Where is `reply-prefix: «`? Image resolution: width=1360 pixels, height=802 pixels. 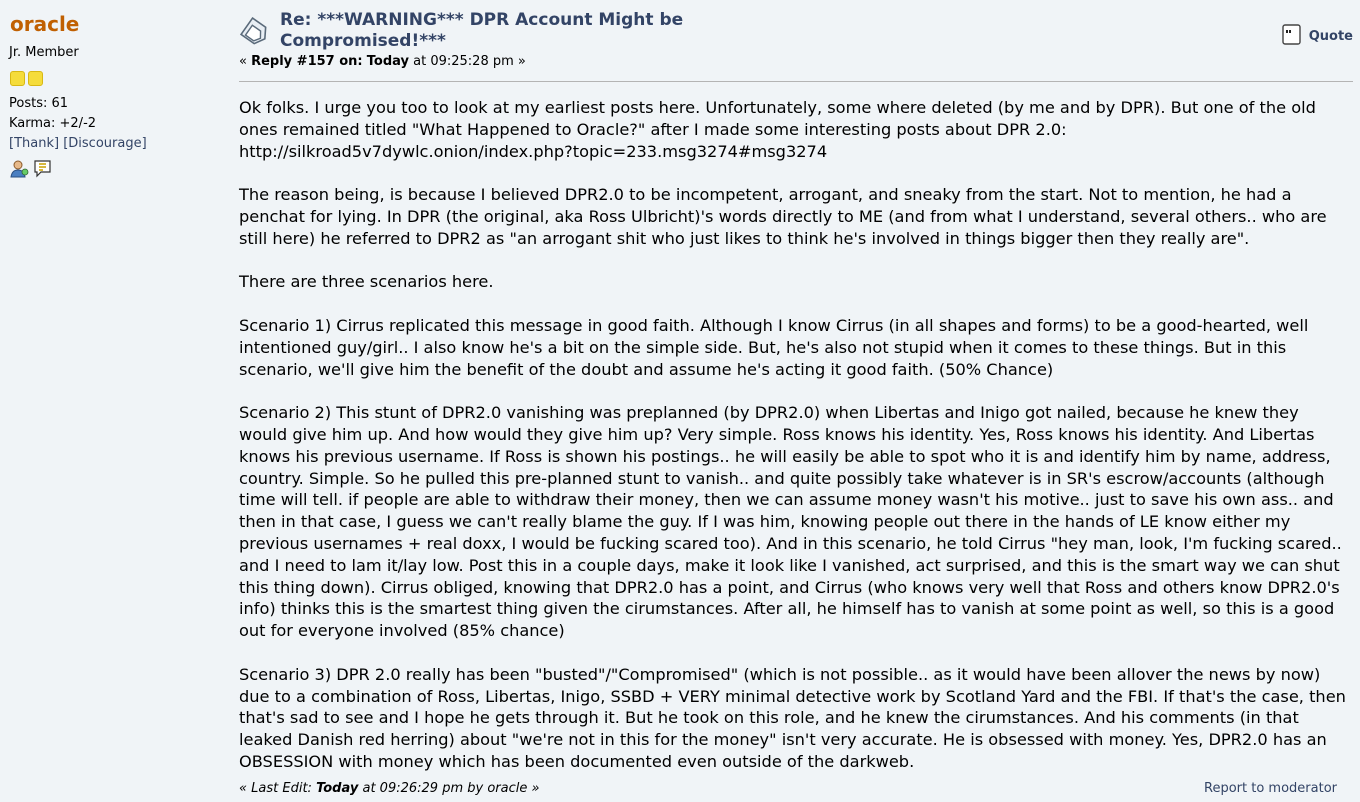 reply-prefix: « is located at coordinates (245, 61).